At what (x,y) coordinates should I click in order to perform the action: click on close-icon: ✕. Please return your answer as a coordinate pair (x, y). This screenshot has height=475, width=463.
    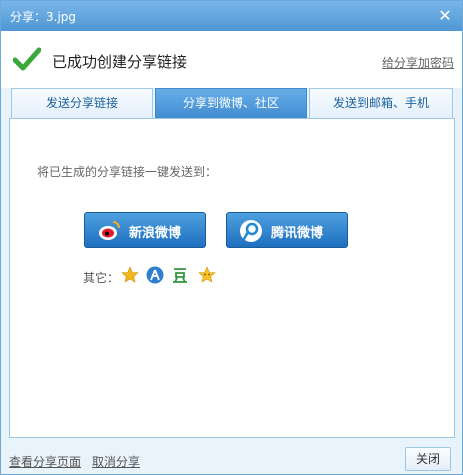
    Looking at the image, I should click on (445, 16).